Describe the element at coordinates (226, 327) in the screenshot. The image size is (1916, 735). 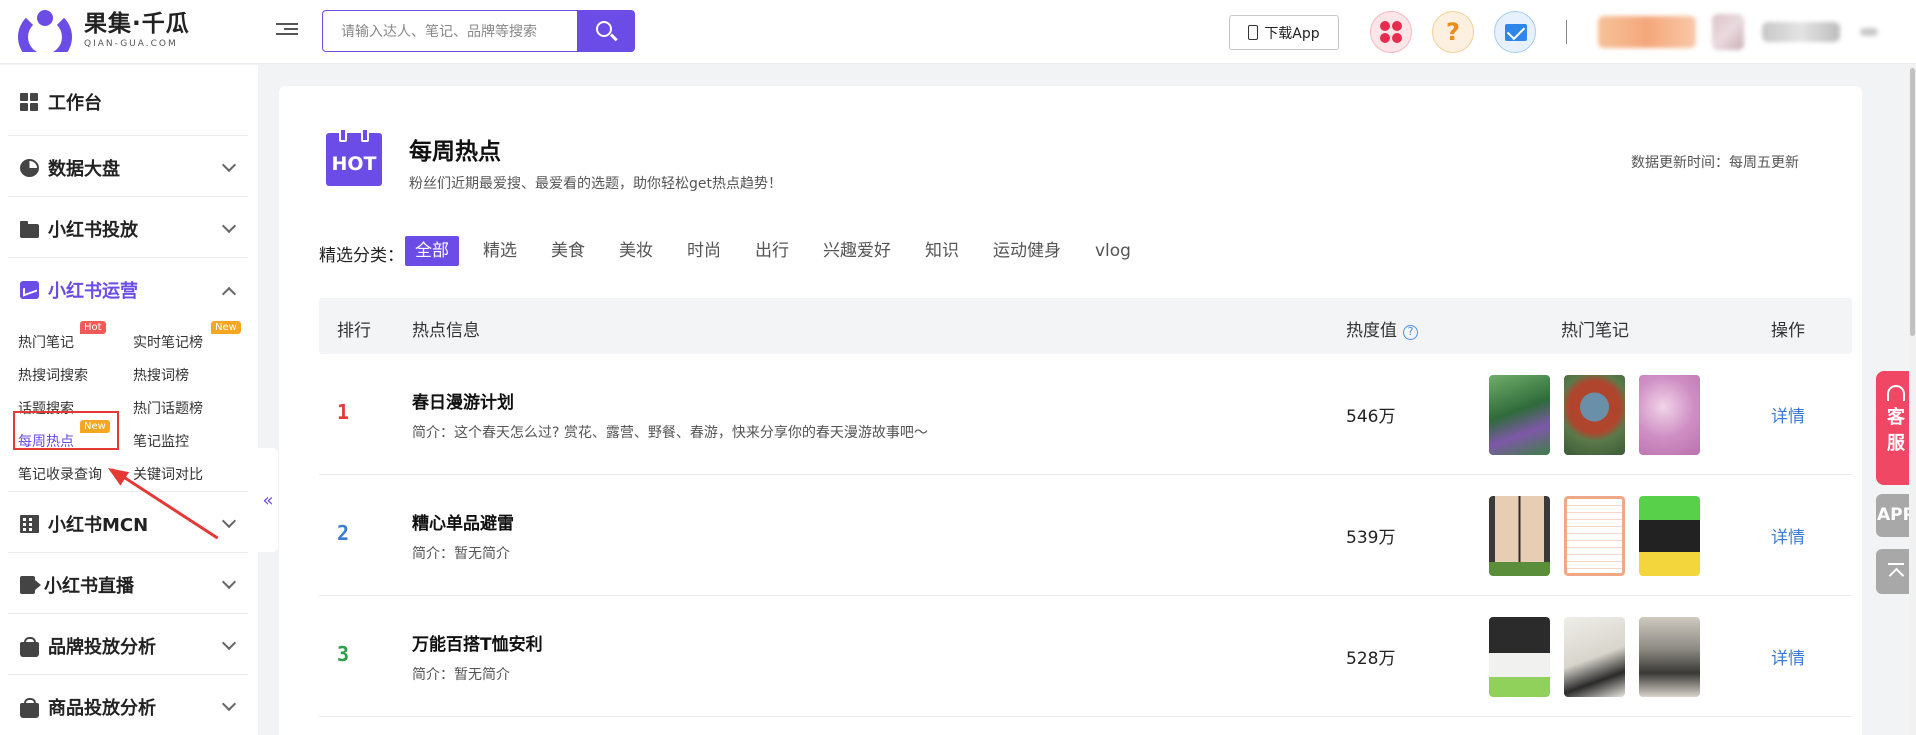
I see `new-badge: New` at that location.